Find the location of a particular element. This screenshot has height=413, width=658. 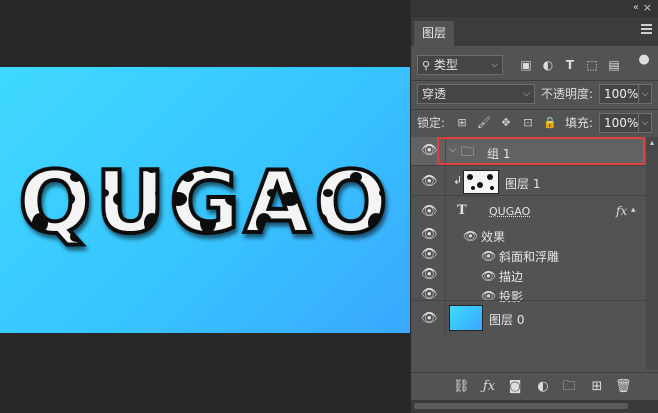

layer-row: 👁 图层 0 is located at coordinates (528, 317).